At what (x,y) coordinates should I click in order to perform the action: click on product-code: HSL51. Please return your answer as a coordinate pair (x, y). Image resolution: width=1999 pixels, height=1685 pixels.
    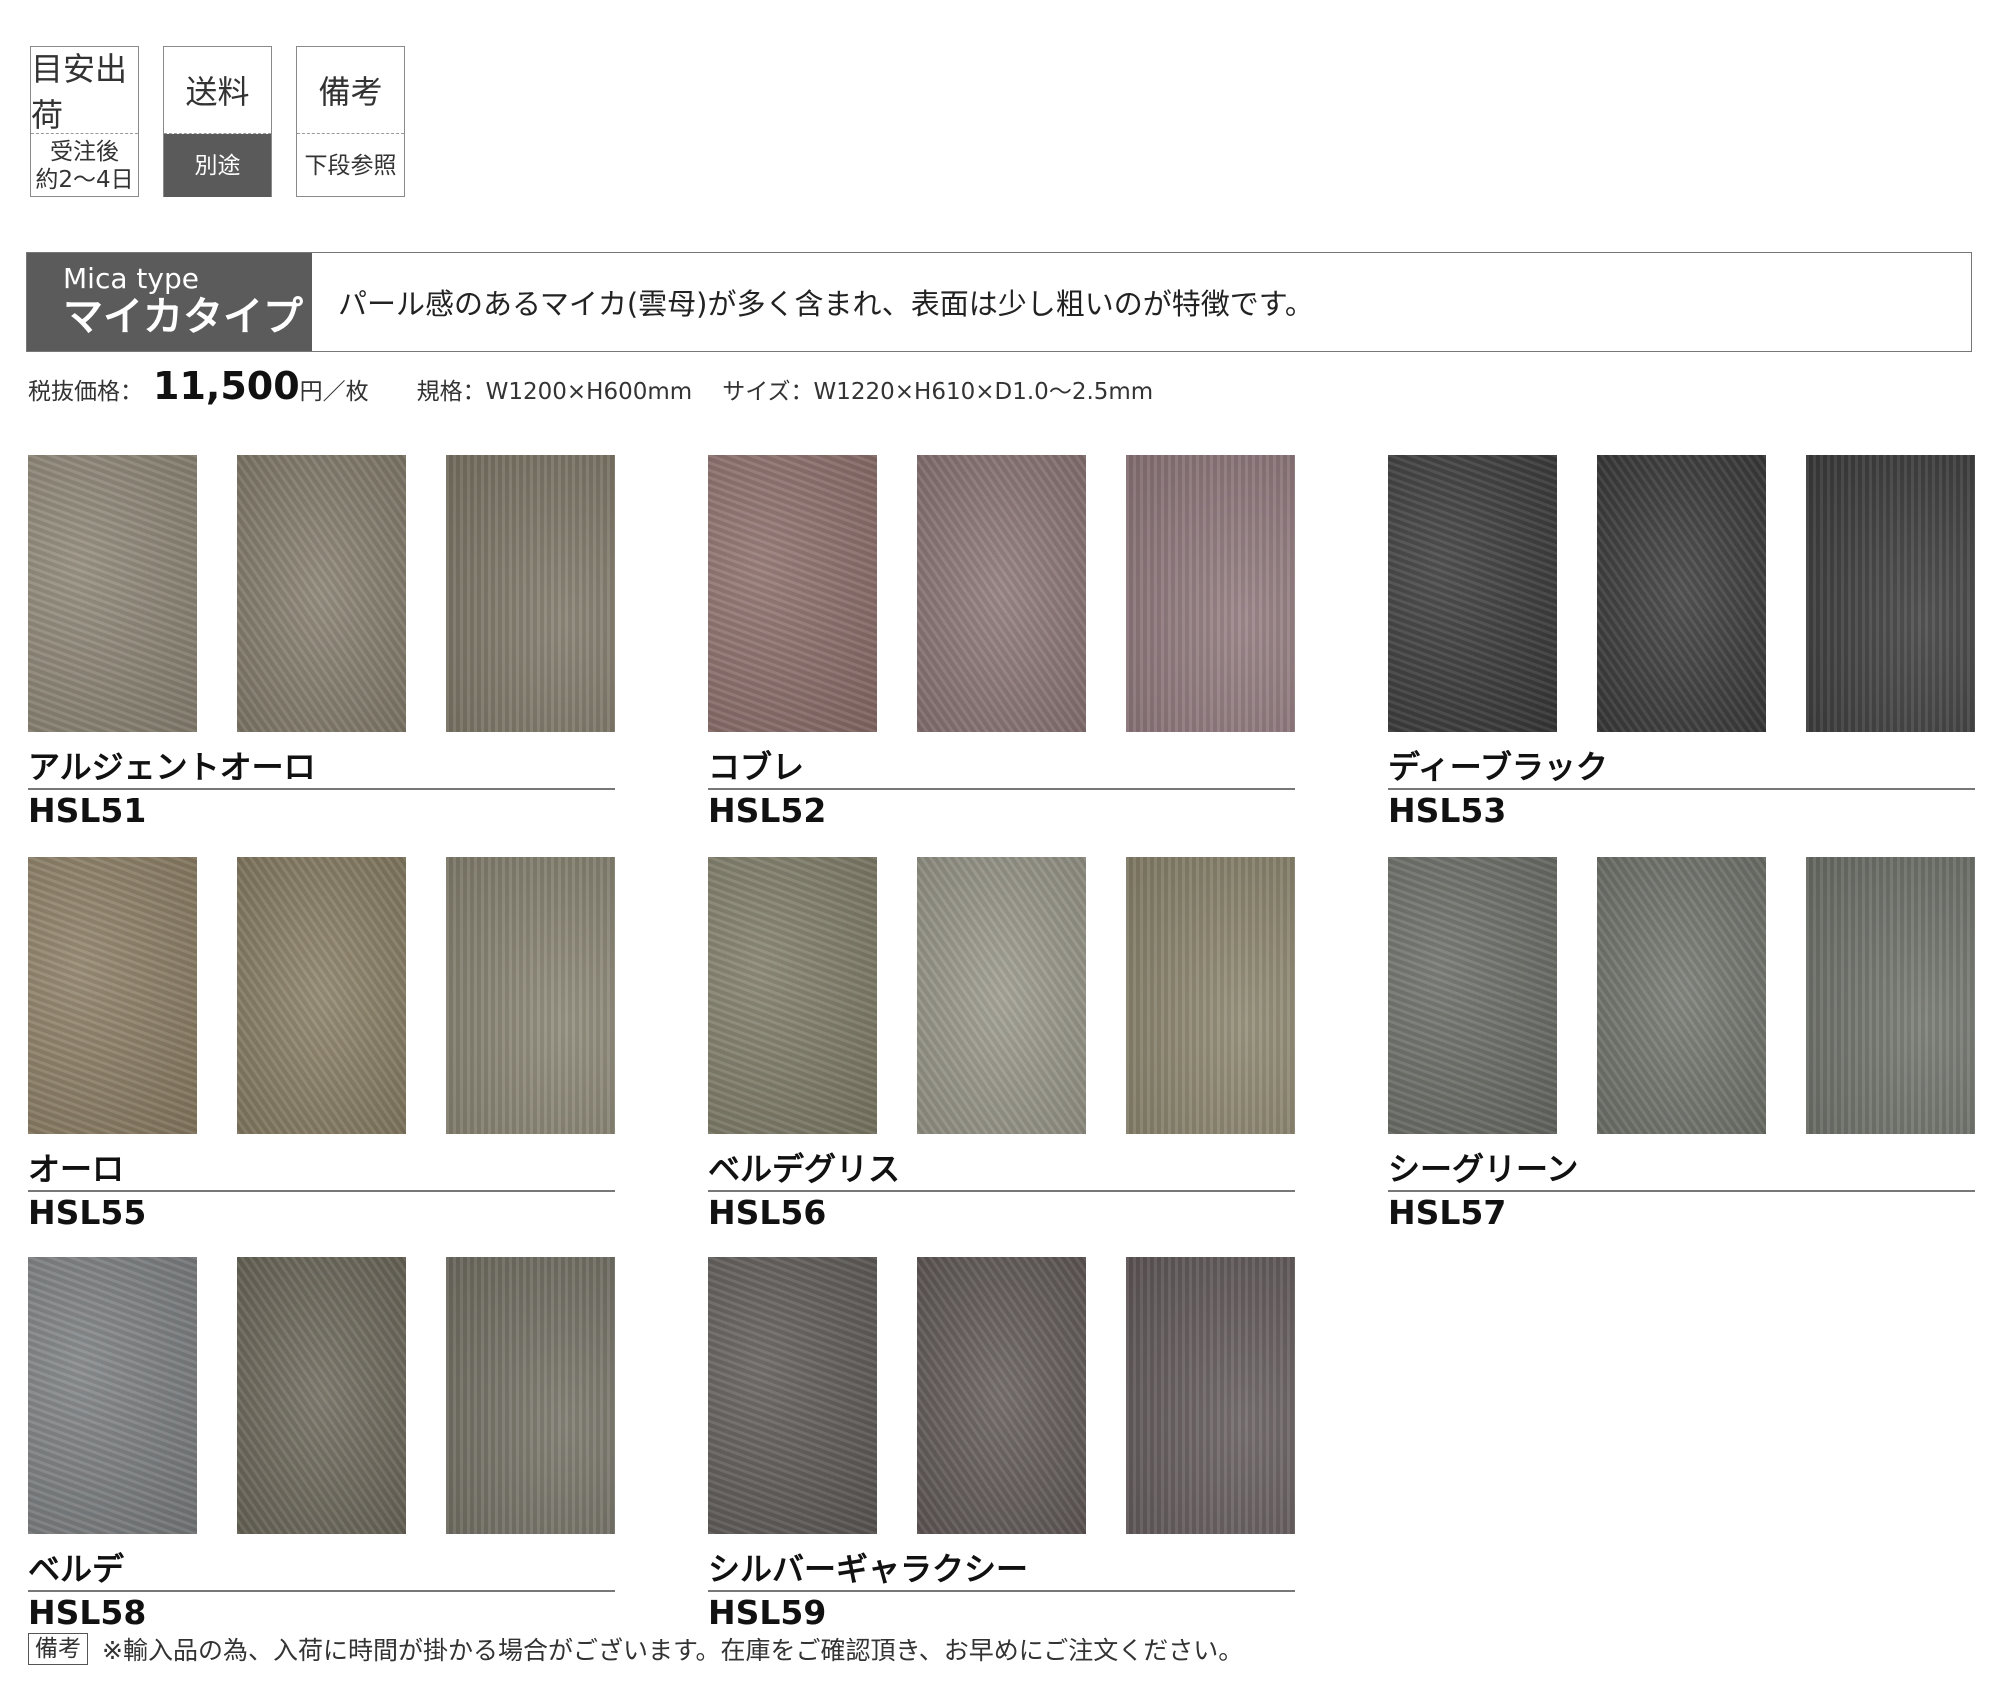
    Looking at the image, I should click on (87, 810).